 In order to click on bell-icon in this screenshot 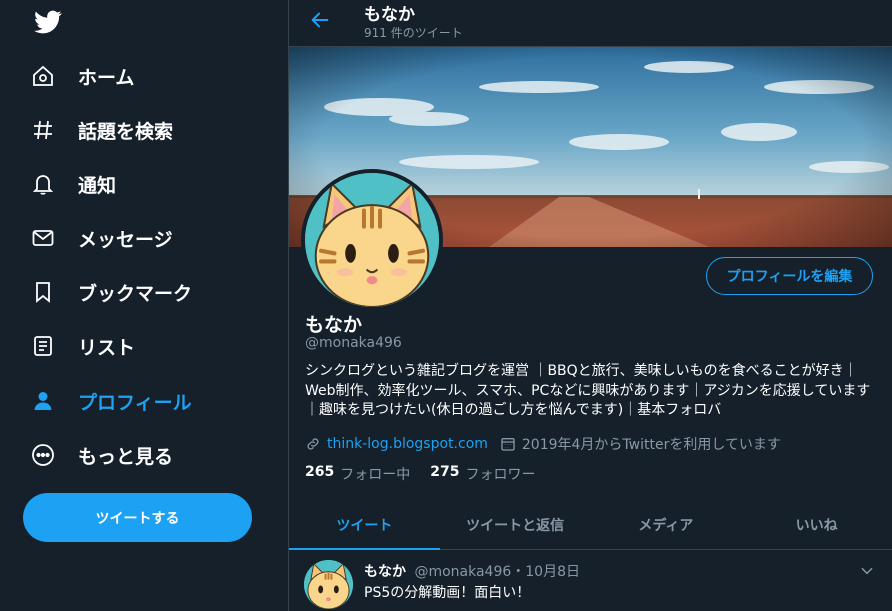, I will do `click(43, 184)`.